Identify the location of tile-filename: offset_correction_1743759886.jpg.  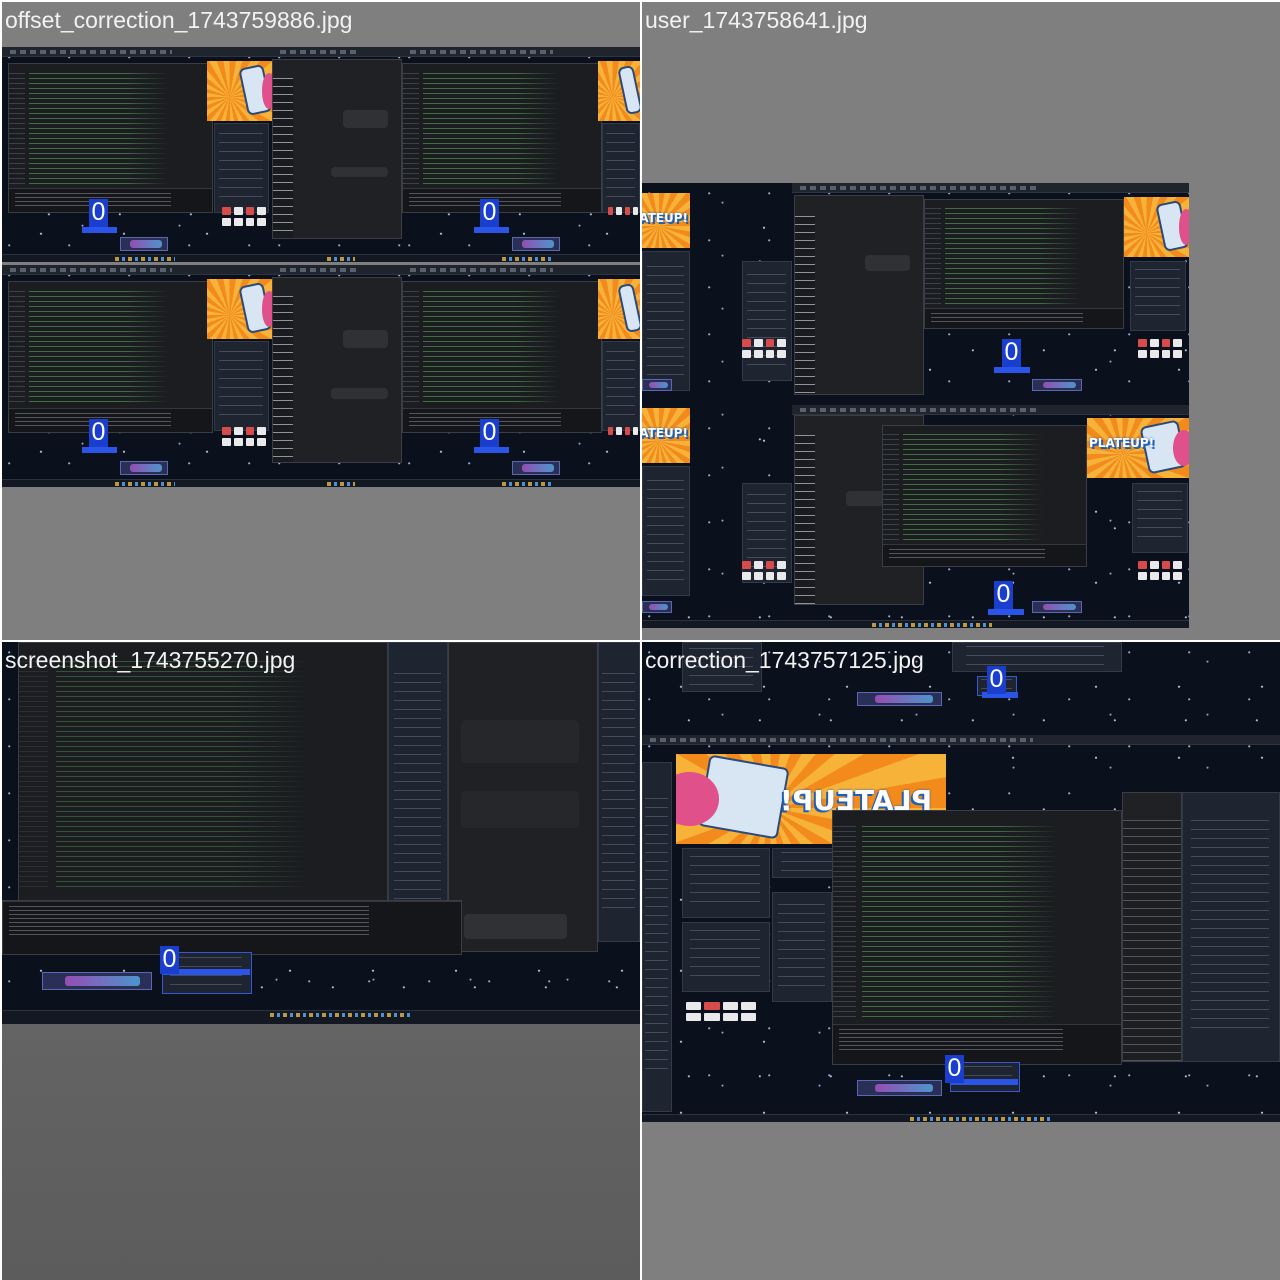
(179, 20).